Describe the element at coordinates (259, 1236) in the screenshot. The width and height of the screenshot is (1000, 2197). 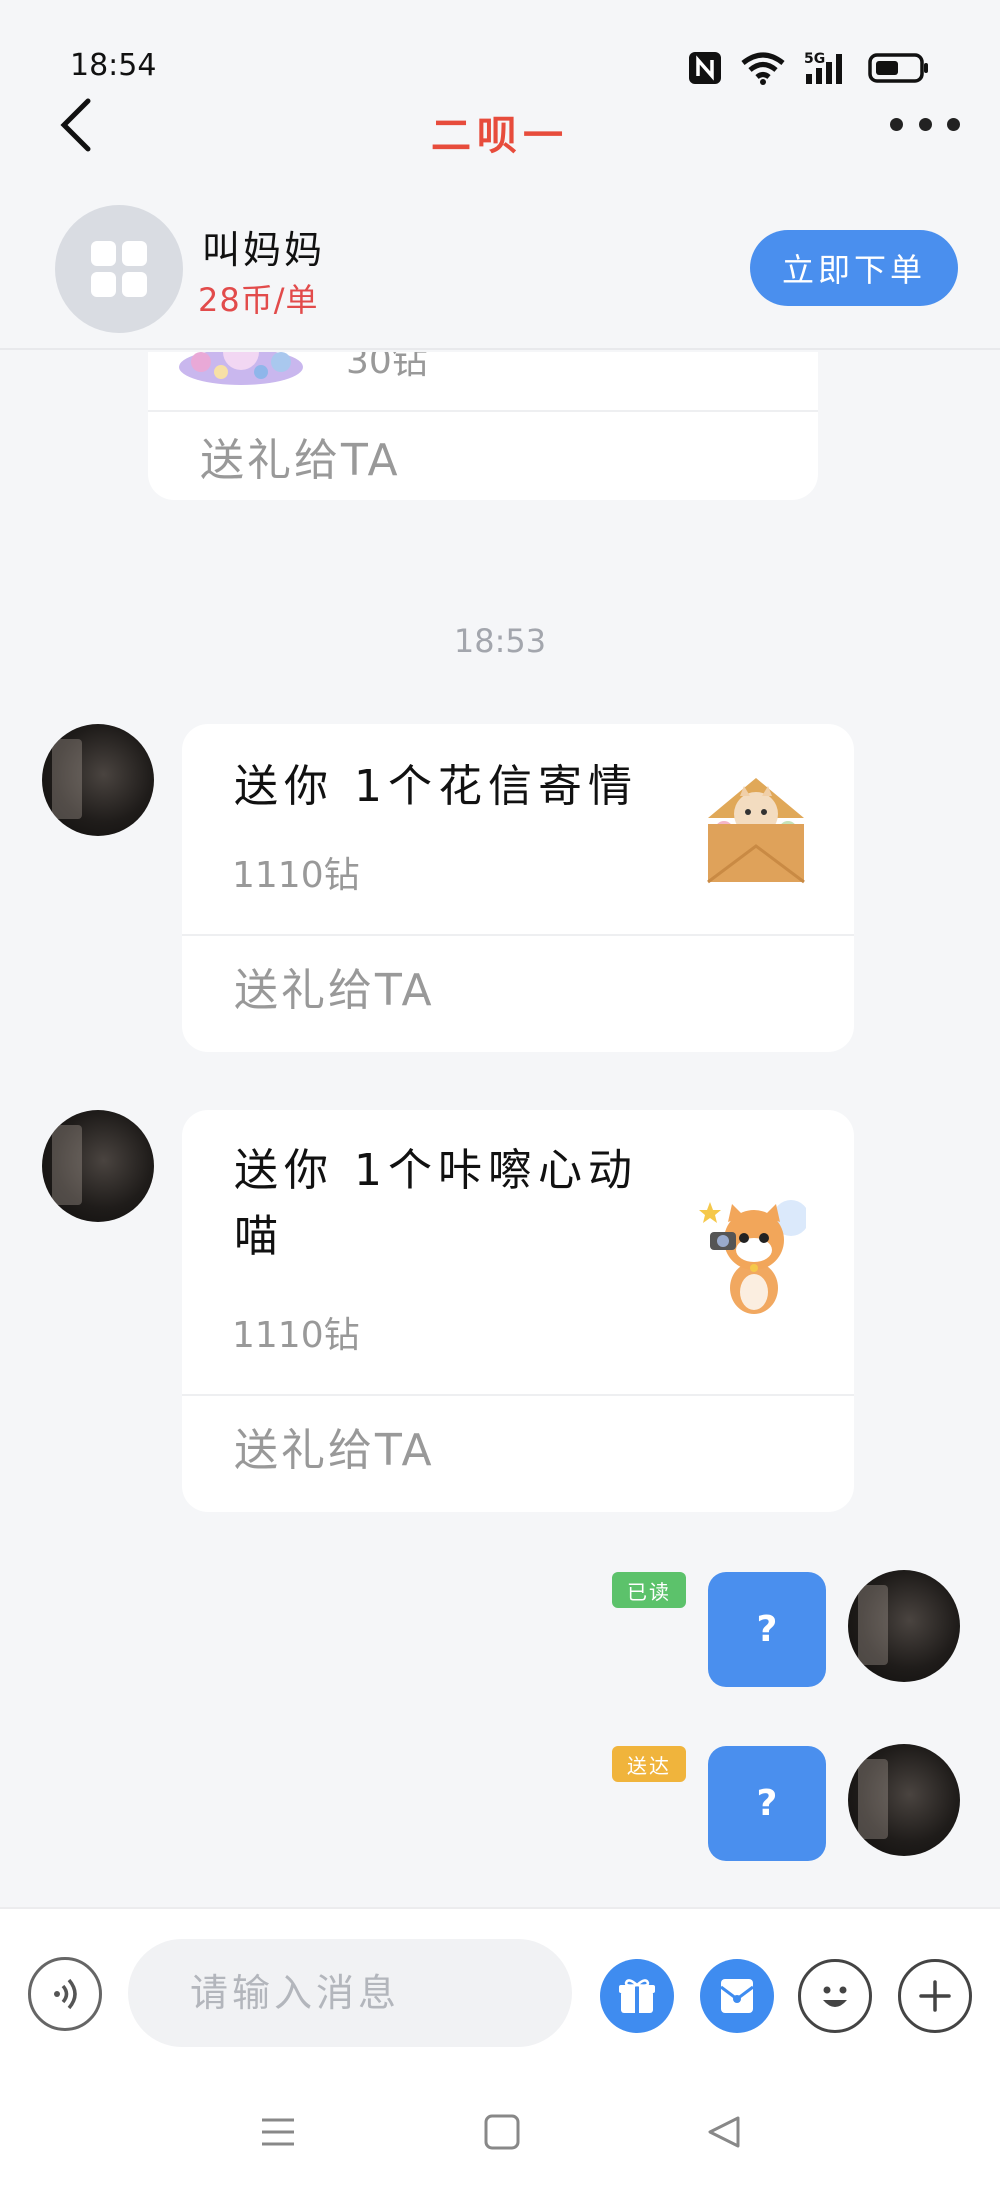
I see `gift-title-line2: 喵` at that location.